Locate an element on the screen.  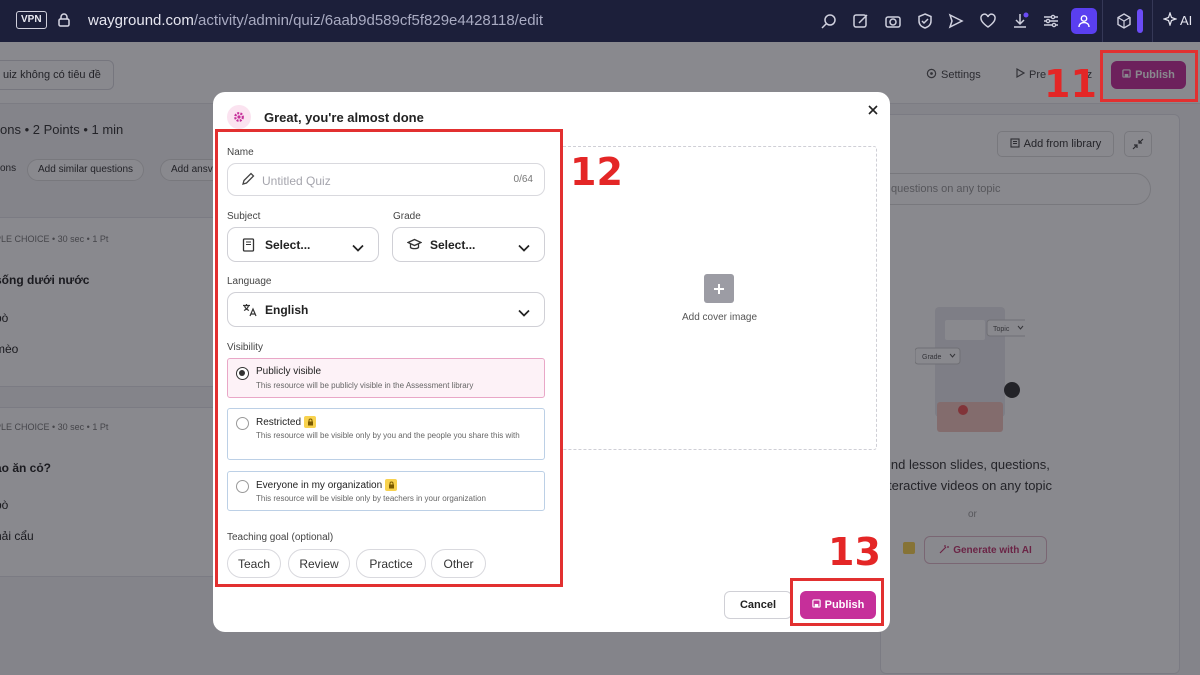
ai-icon is located at coordinates (1170, 20).